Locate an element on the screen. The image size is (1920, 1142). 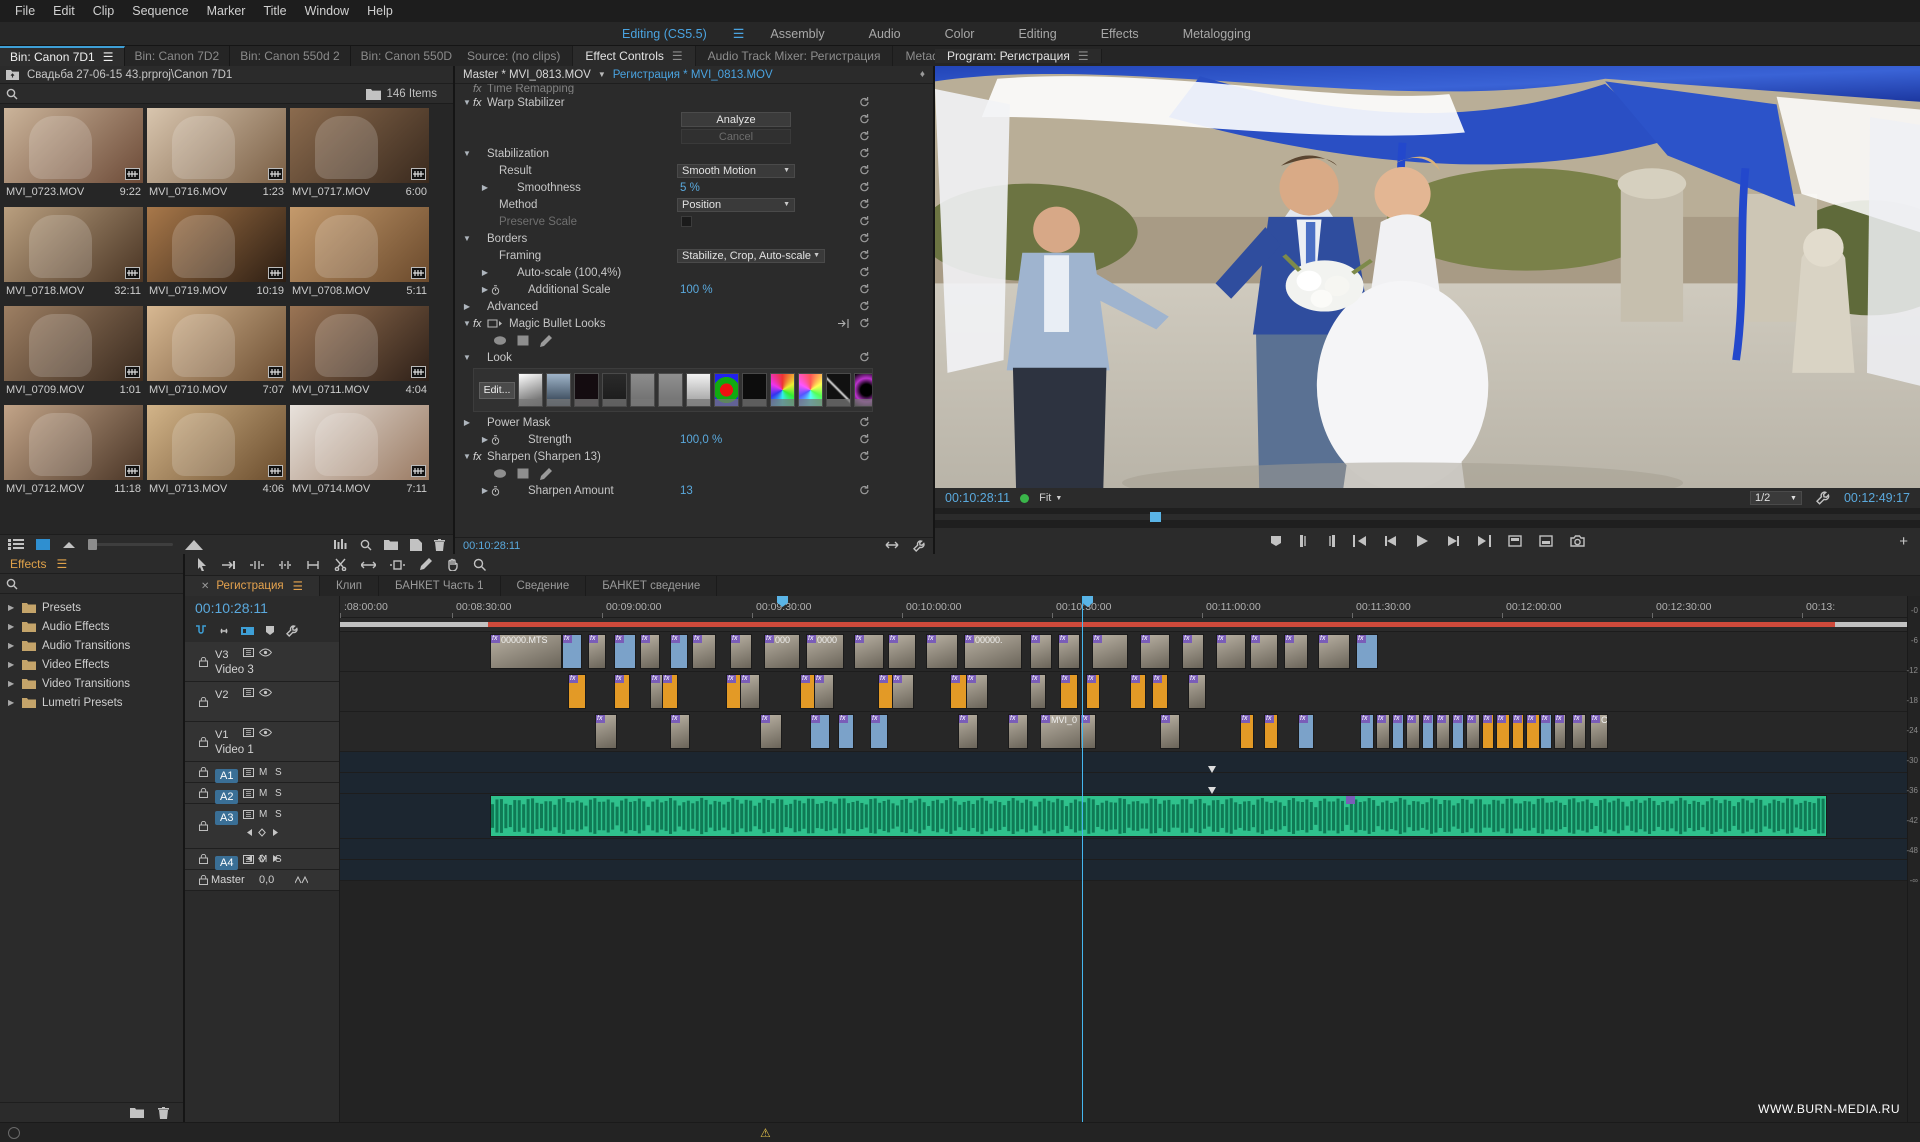
effect-control-row-analyze: Analyze is located at coordinates (667, 119).